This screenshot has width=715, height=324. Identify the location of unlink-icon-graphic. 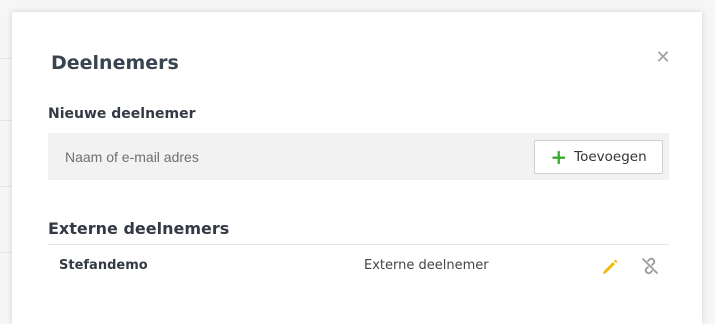
(650, 266).